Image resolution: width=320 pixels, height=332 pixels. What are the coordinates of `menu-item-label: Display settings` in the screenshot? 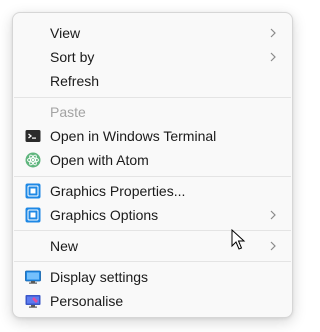 It's located at (99, 277).